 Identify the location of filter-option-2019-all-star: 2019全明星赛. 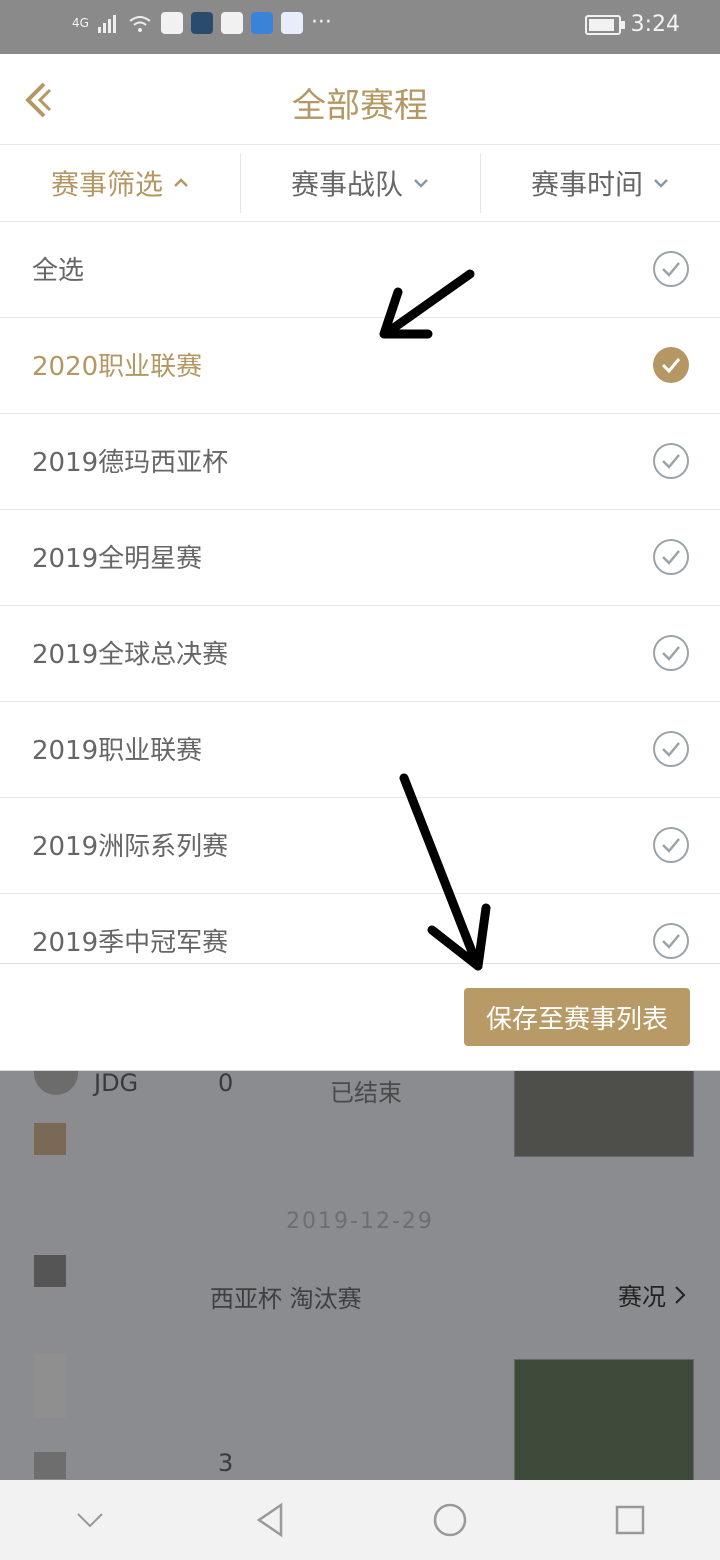
(360, 558).